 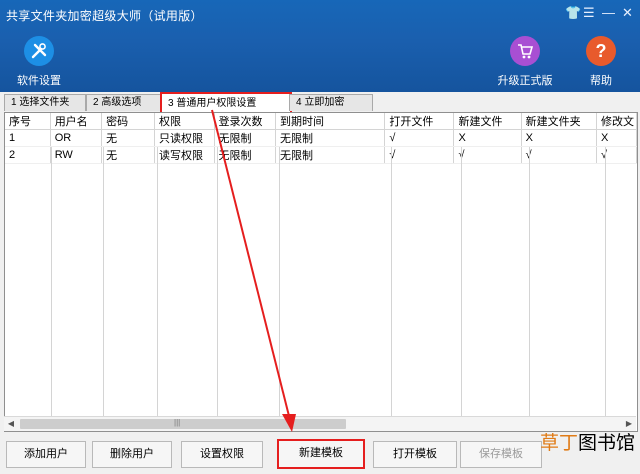 What do you see at coordinates (76, 121) in the screenshot?
I see `column-header: 用户名` at bounding box center [76, 121].